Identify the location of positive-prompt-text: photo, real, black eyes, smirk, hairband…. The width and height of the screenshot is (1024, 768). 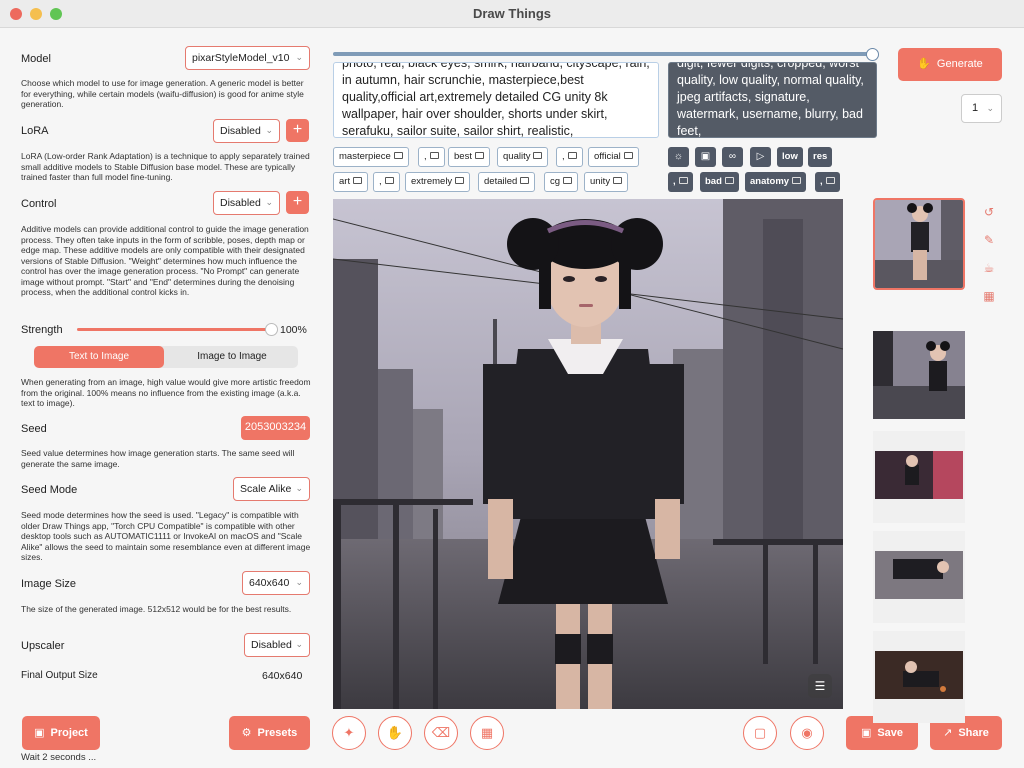
(496, 100).